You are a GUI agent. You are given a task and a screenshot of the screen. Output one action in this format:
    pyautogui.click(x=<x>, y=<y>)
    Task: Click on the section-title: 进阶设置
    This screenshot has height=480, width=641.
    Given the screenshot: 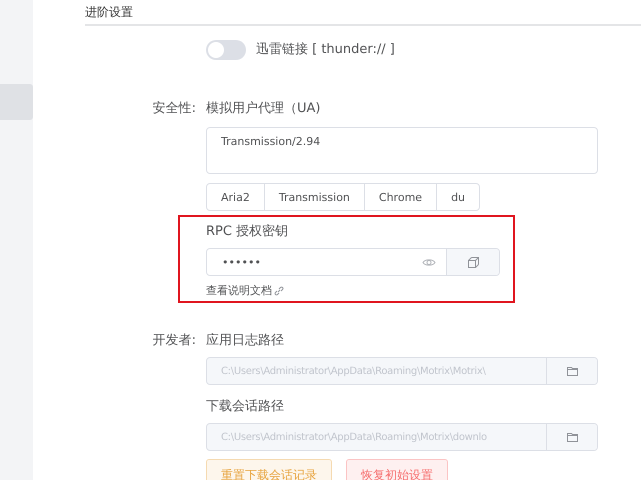 What is the action you would take?
    pyautogui.click(x=109, y=12)
    